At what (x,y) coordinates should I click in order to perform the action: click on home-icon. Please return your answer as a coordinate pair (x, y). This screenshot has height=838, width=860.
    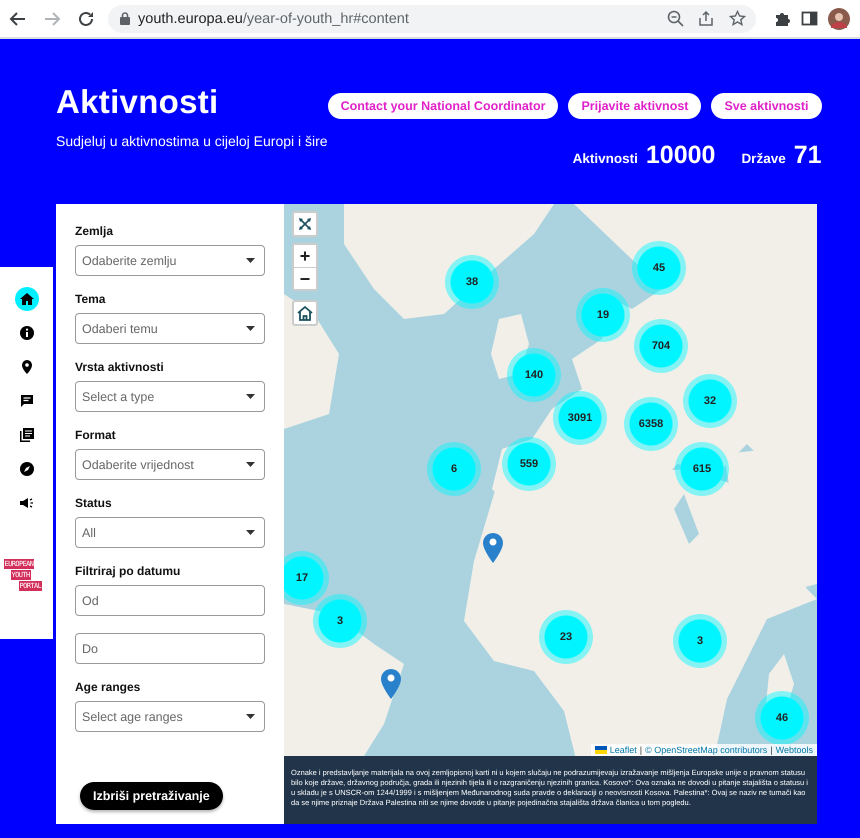
    Looking at the image, I should click on (305, 313).